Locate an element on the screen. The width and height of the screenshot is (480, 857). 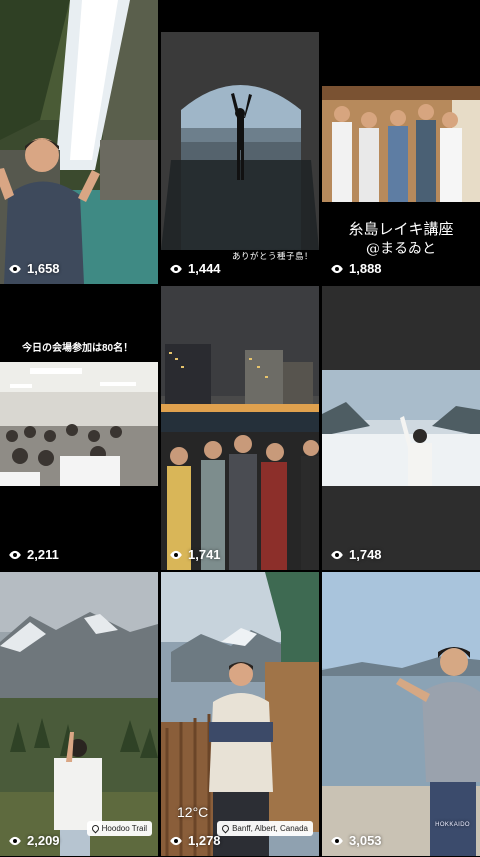
location-tag: Hoodoo Trail is located at coordinates (119, 828).